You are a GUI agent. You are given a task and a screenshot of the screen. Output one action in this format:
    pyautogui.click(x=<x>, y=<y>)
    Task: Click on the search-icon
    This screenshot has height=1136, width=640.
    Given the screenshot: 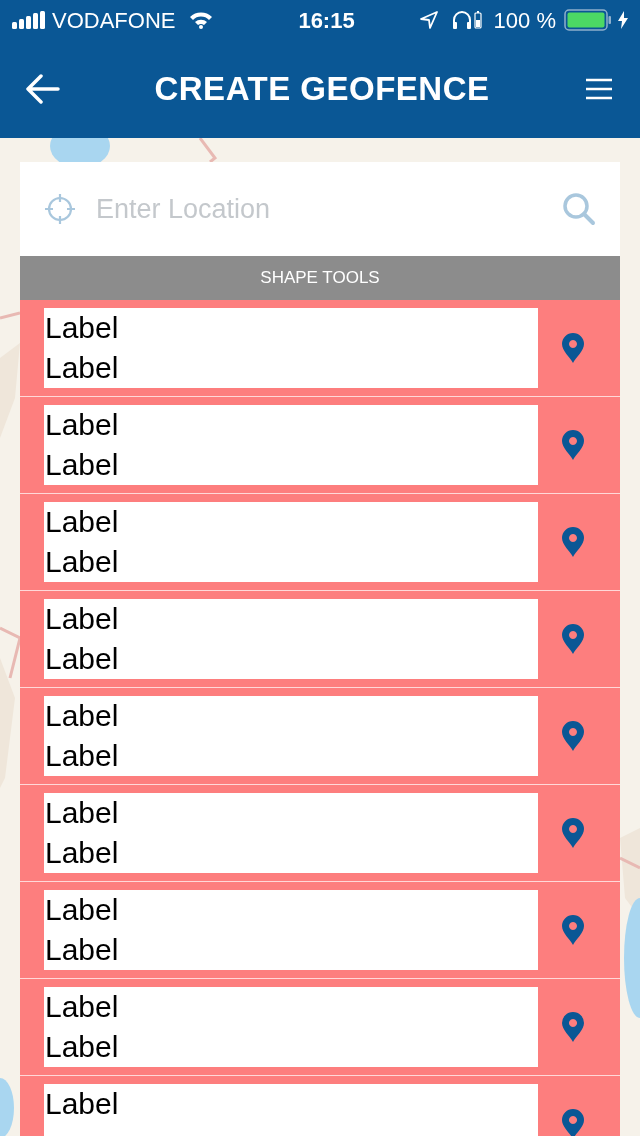 What is the action you would take?
    pyautogui.click(x=579, y=209)
    